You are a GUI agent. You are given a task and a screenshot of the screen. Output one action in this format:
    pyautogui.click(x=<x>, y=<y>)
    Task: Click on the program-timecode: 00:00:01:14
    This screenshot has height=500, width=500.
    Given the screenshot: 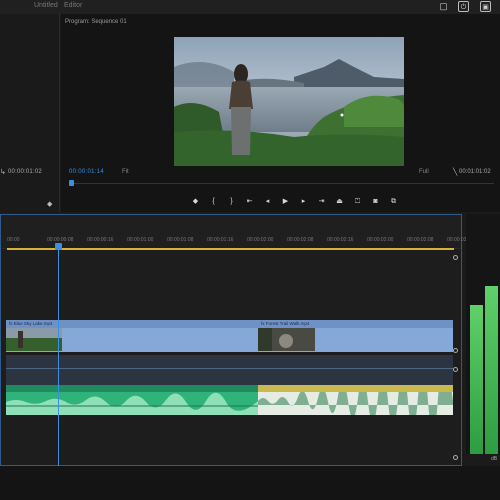 What is the action you would take?
    pyautogui.click(x=86, y=172)
    